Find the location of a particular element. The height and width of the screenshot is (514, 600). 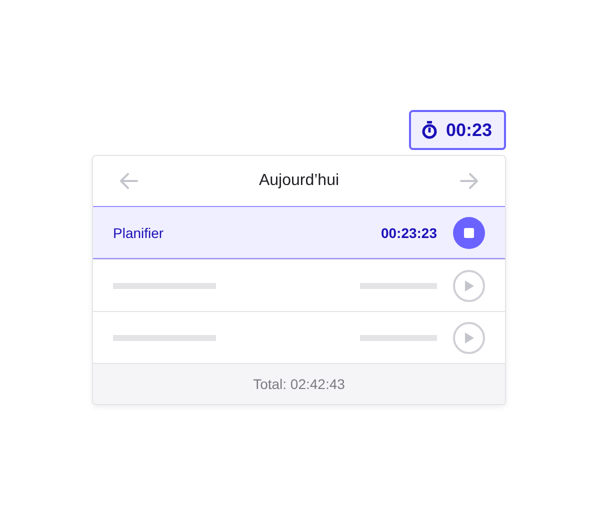

stop-button is located at coordinates (469, 232).